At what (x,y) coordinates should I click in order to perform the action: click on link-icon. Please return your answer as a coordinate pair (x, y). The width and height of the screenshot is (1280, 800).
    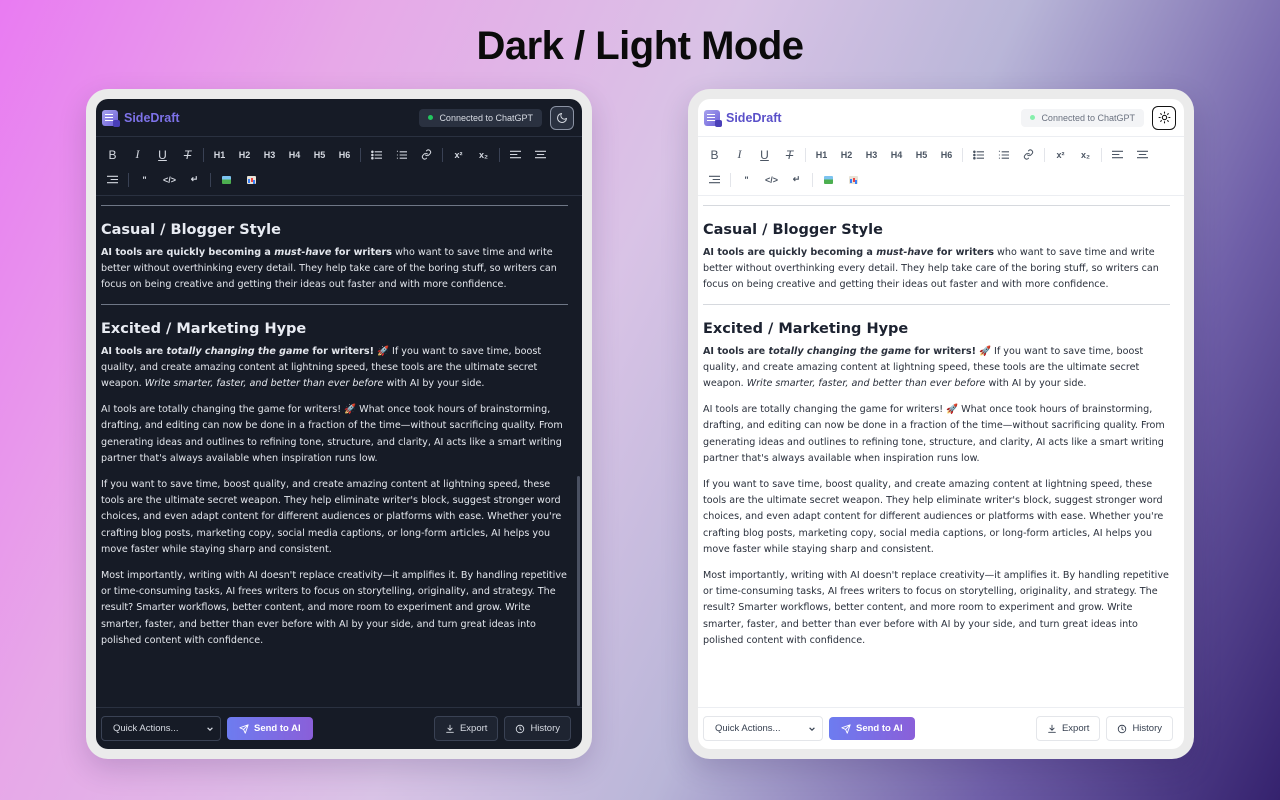
    Looking at the image, I should click on (1028, 154).